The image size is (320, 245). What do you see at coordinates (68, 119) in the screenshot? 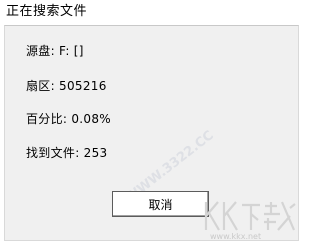
I see `percent-text: 百分比: 0.08%` at bounding box center [68, 119].